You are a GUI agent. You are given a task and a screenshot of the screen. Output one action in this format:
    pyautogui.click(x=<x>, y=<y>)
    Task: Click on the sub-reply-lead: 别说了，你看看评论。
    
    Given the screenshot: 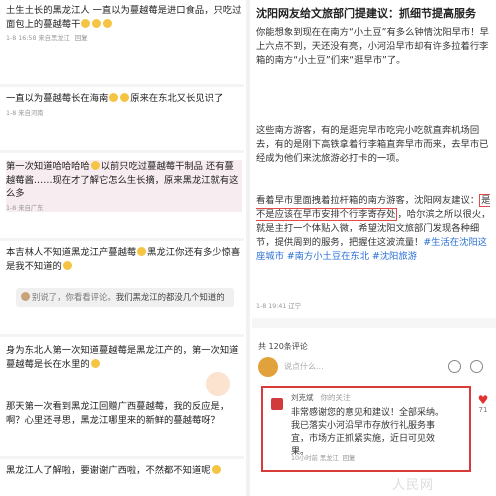 What is the action you would take?
    pyautogui.click(x=74, y=297)
    